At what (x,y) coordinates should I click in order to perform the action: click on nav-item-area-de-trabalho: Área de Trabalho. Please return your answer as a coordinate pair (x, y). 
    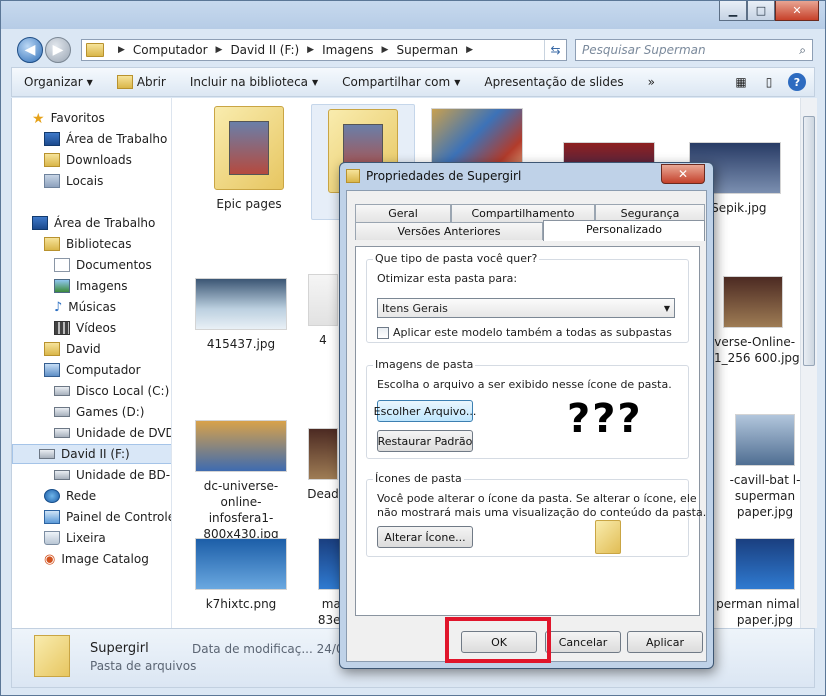
    Looking at the image, I should click on (93, 223).